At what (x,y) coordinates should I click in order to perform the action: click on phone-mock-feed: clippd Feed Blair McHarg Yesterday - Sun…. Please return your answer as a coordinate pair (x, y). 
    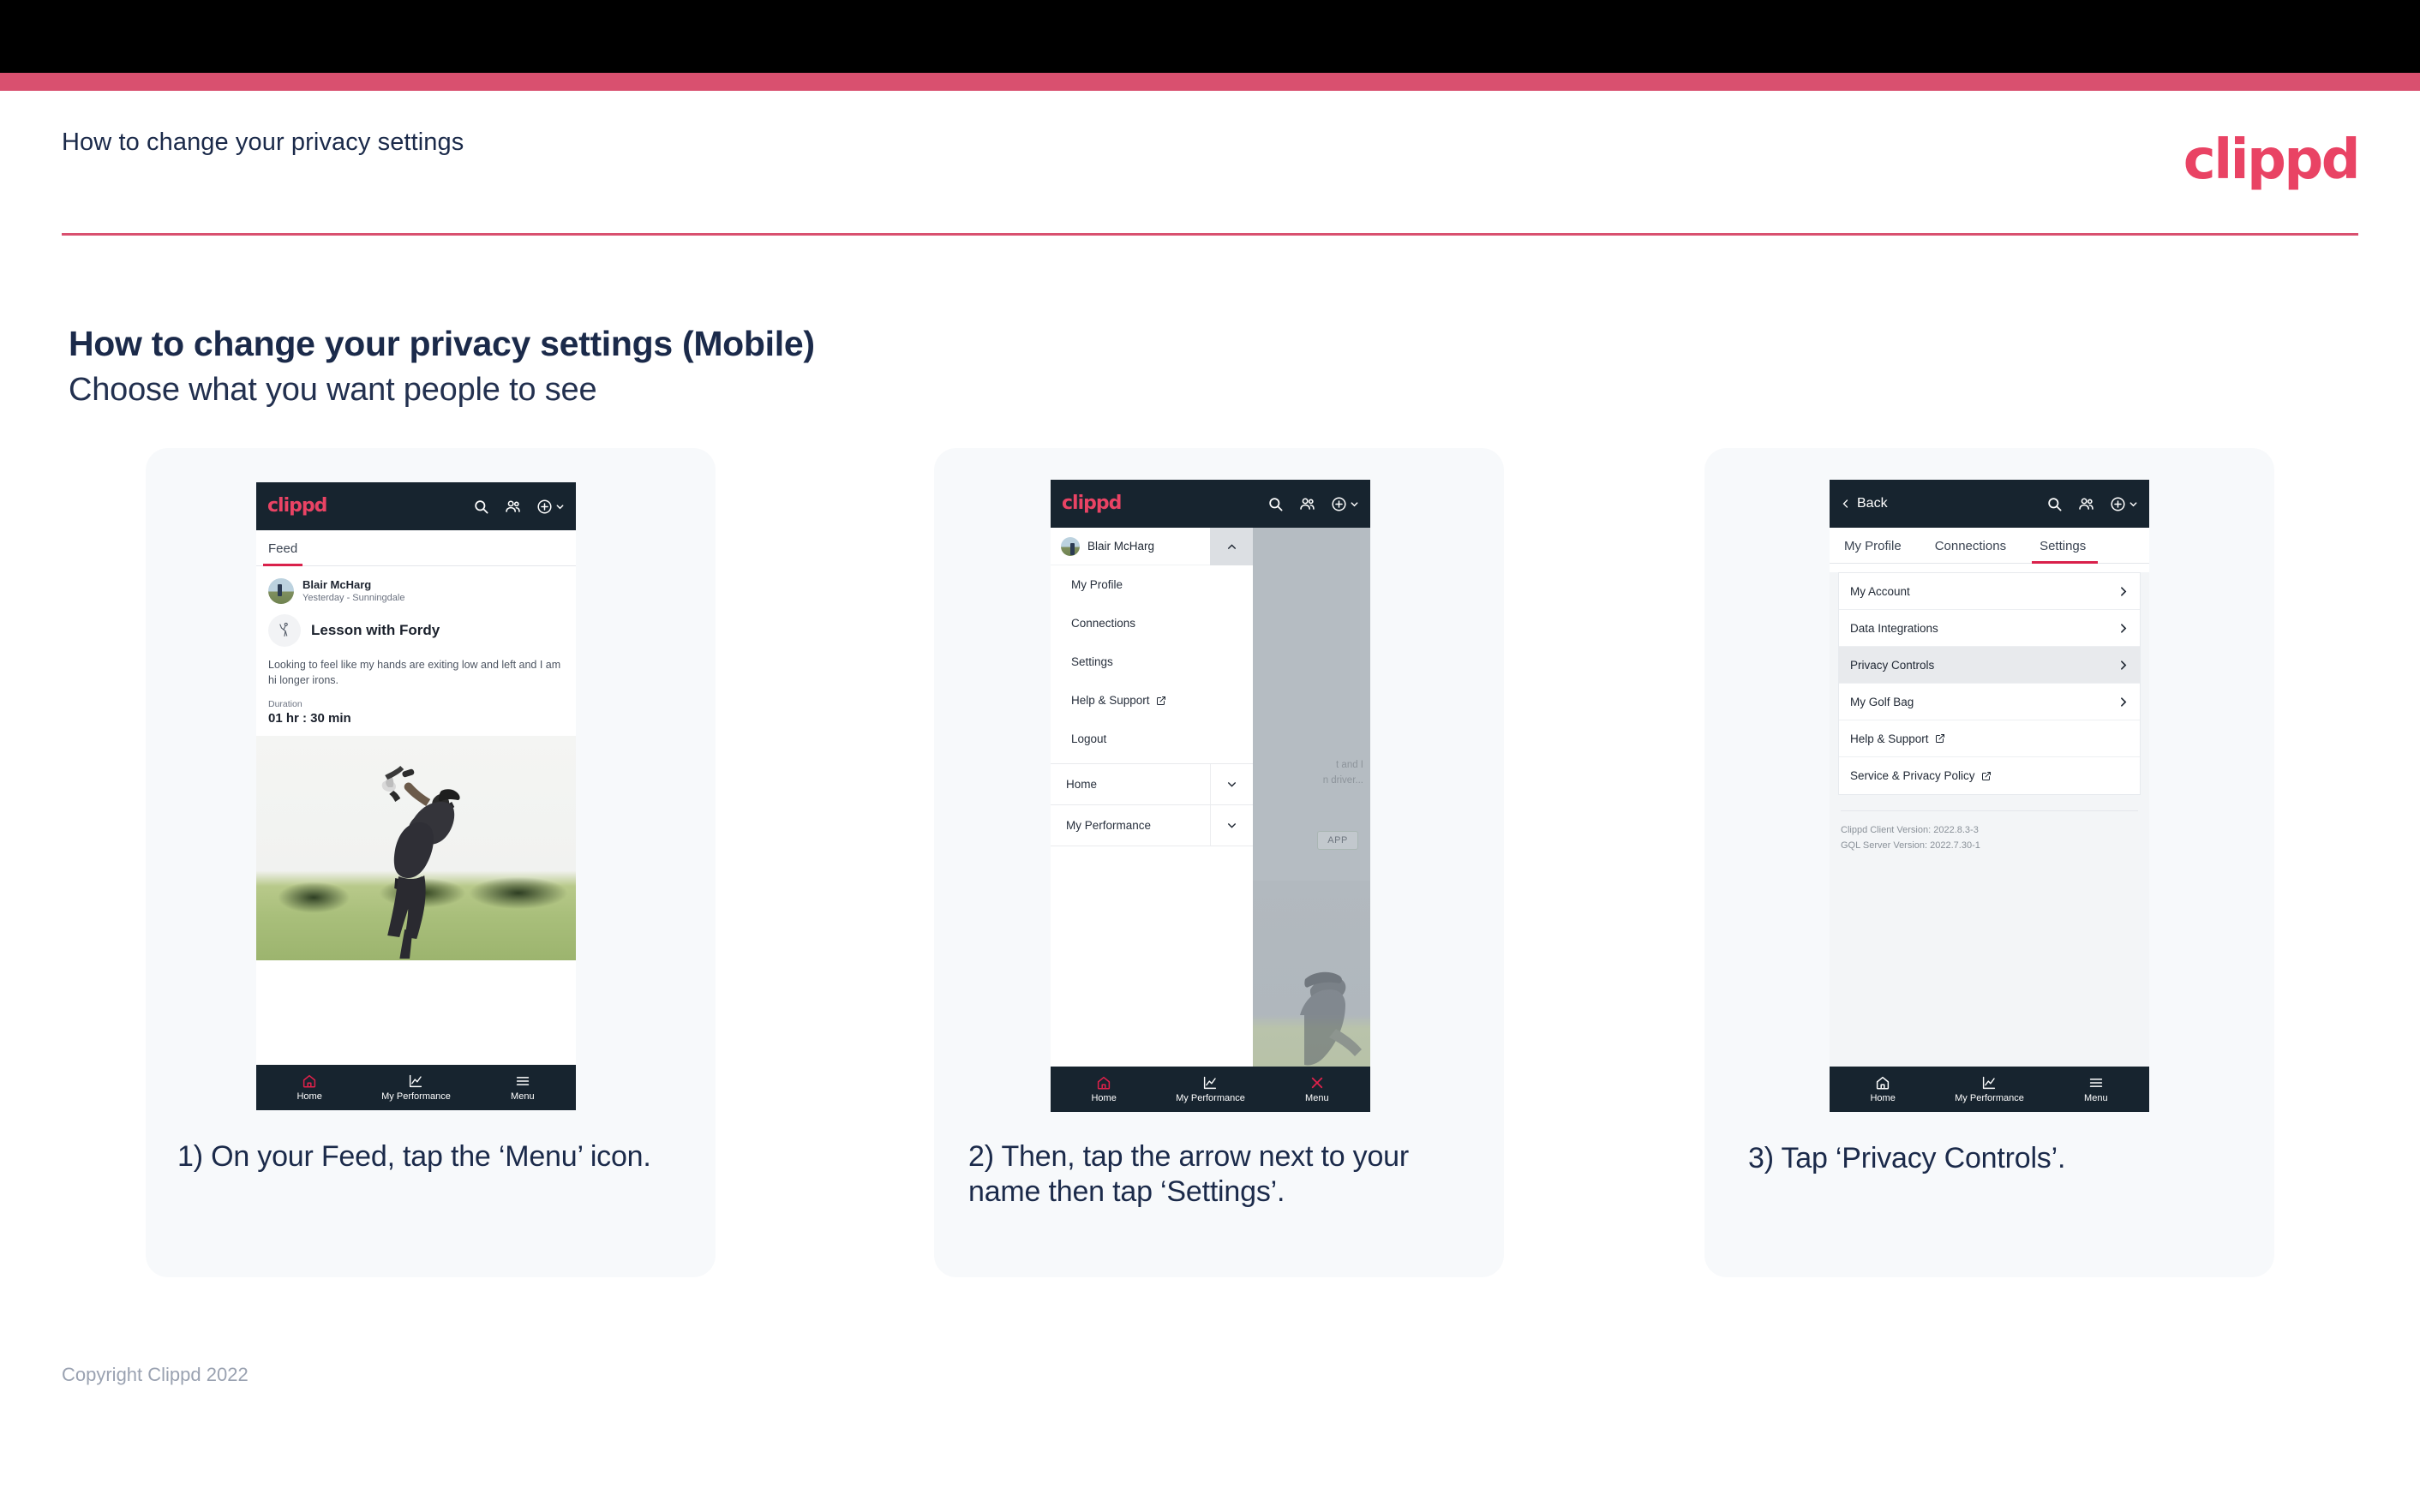
    Looking at the image, I should click on (416, 796).